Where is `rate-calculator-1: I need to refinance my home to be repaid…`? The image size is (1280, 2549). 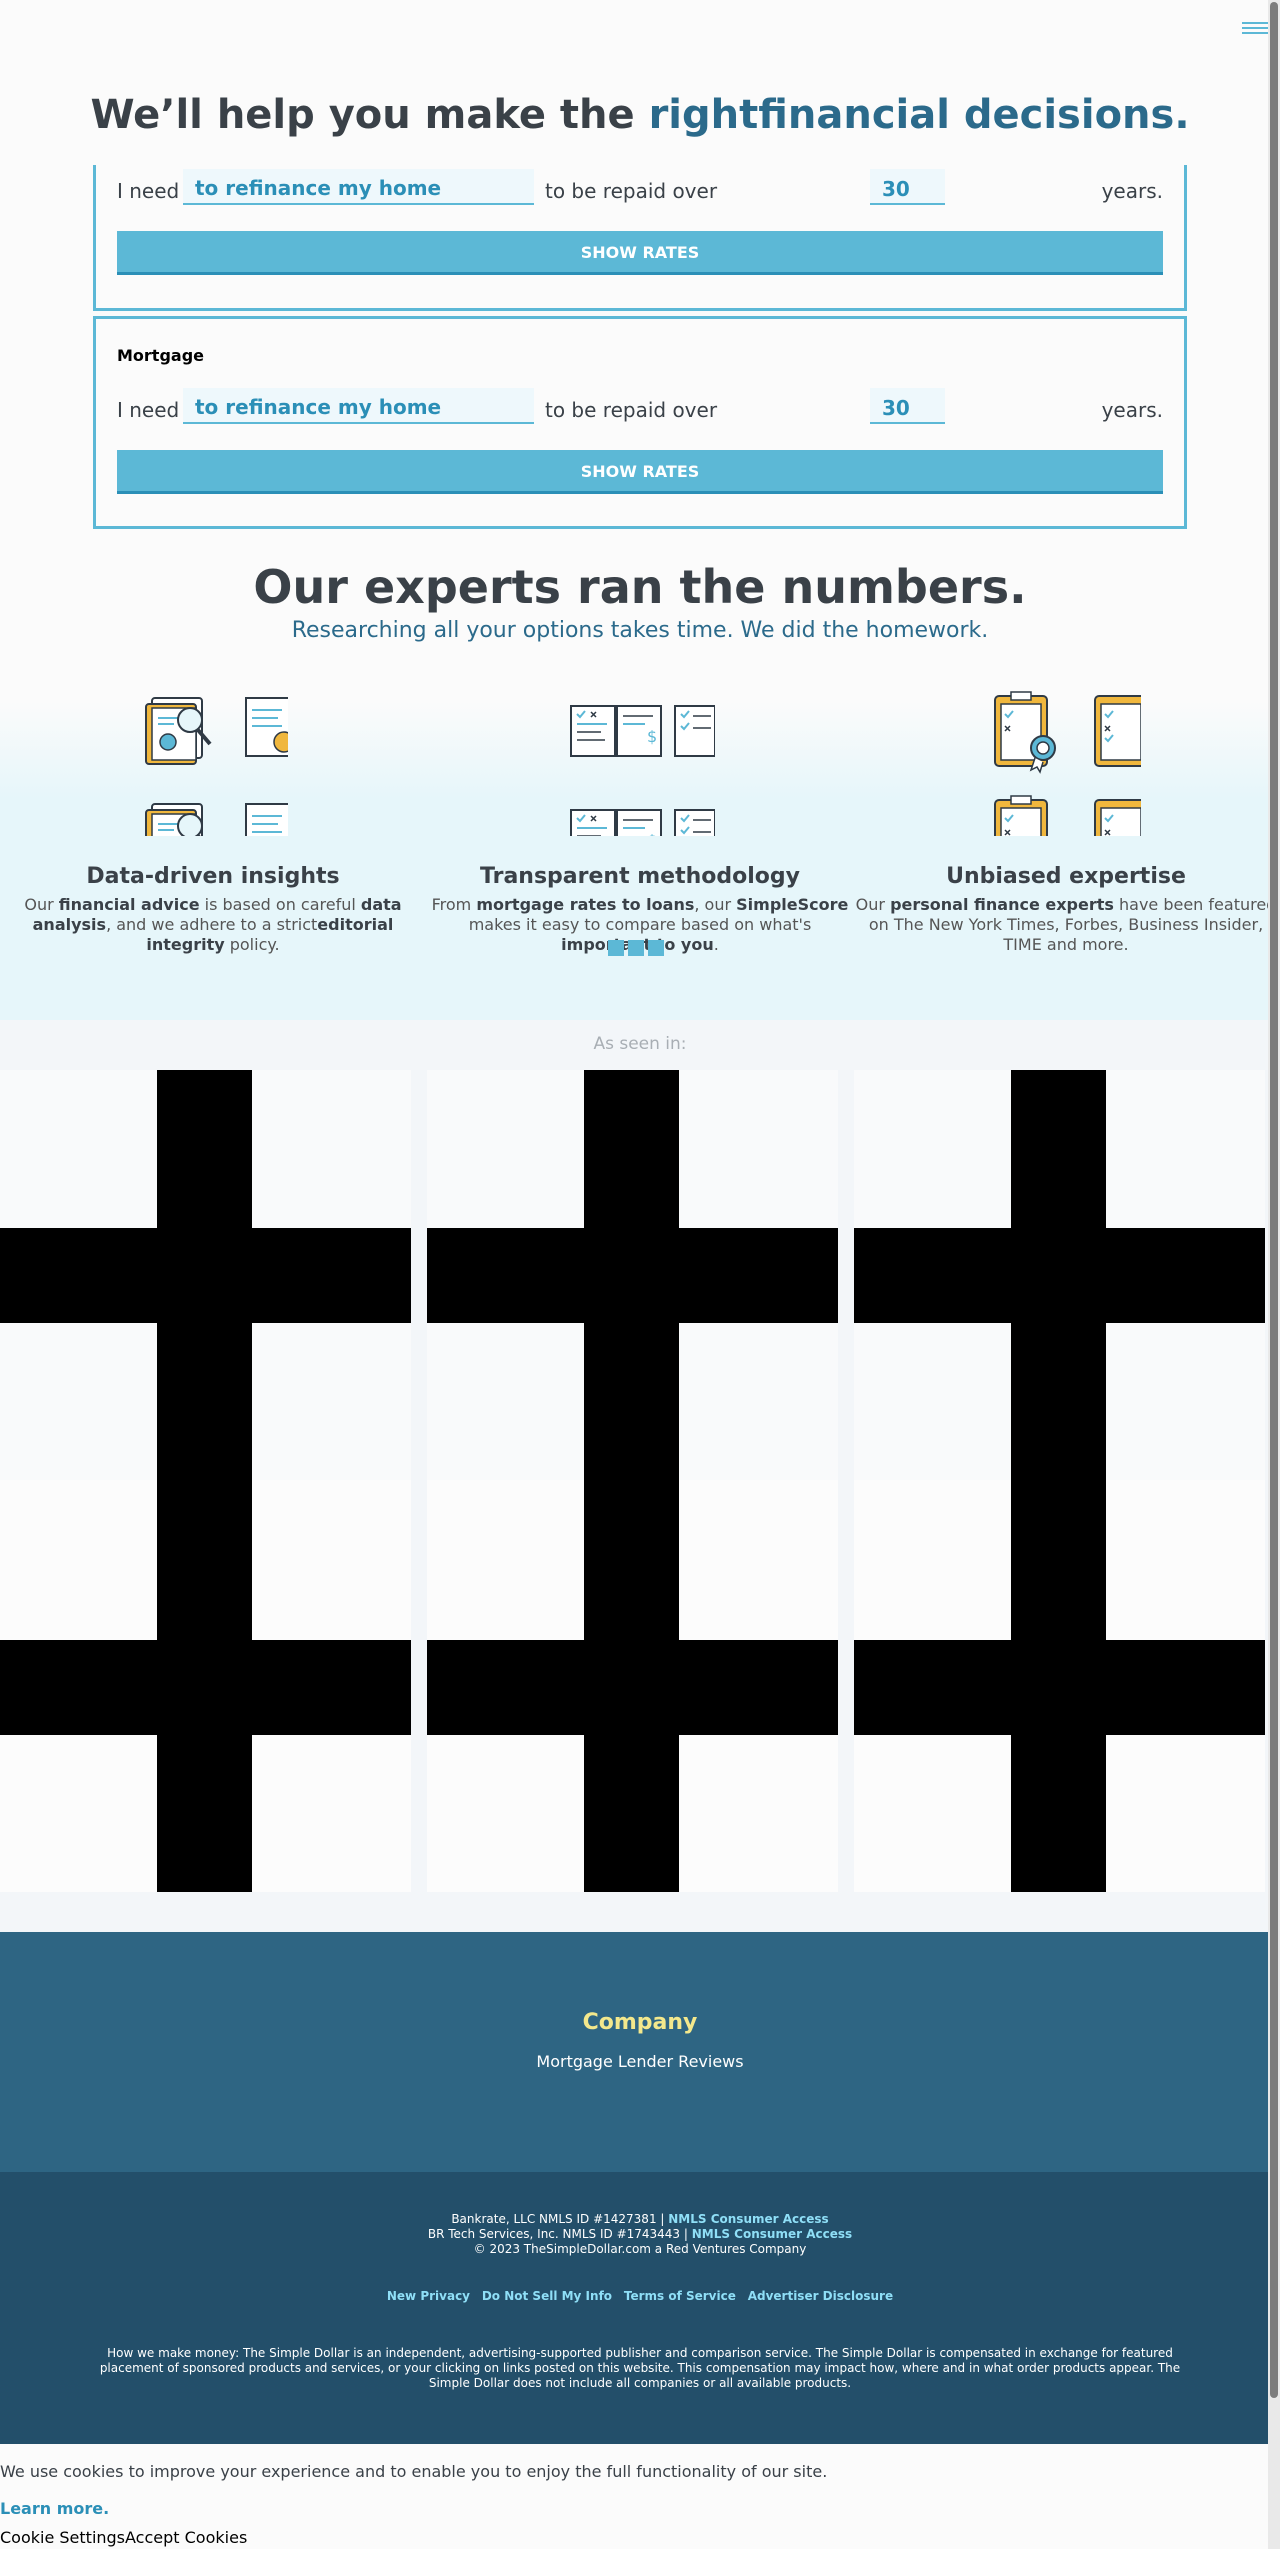 rate-calculator-1: I need to refinance my home to be repaid… is located at coordinates (640, 238).